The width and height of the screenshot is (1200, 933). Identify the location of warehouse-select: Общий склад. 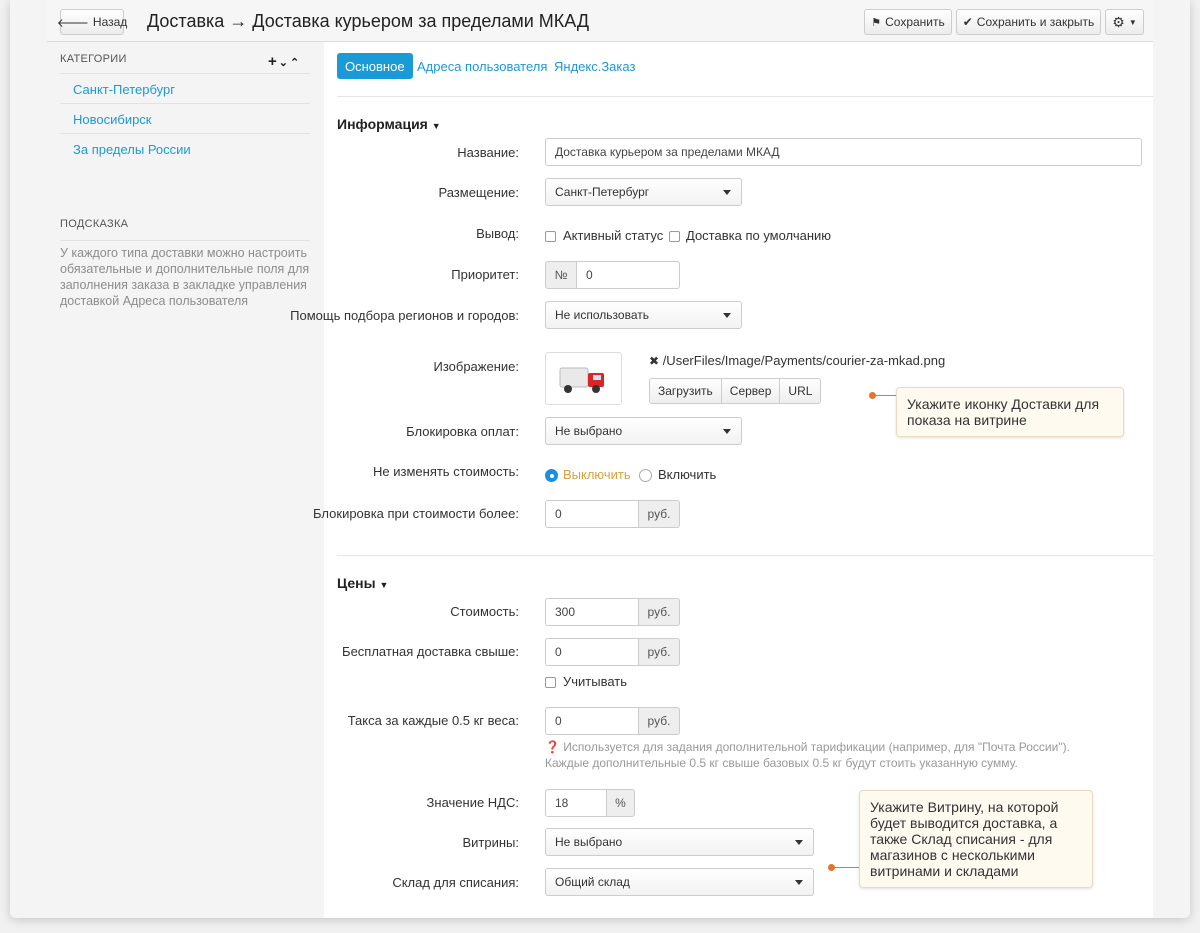
(679, 882).